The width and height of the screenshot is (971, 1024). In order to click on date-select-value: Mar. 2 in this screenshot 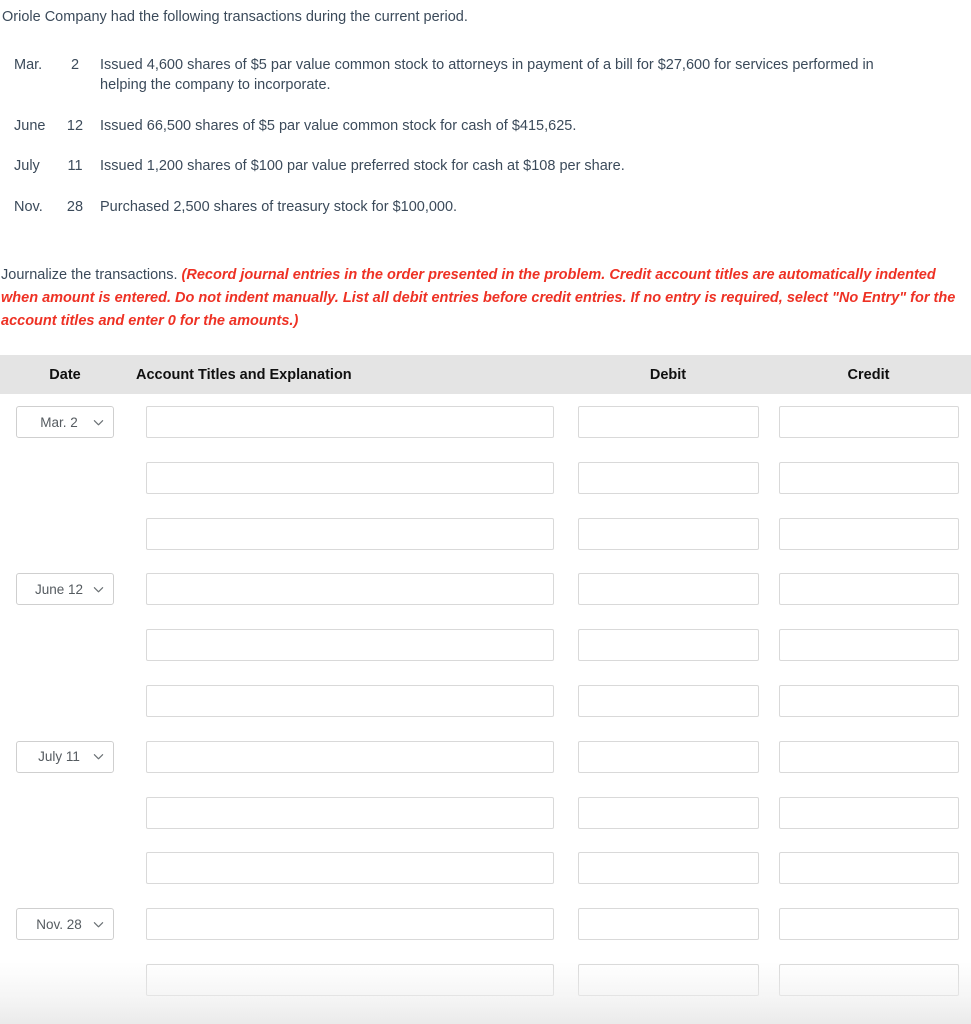, I will do `click(59, 422)`.